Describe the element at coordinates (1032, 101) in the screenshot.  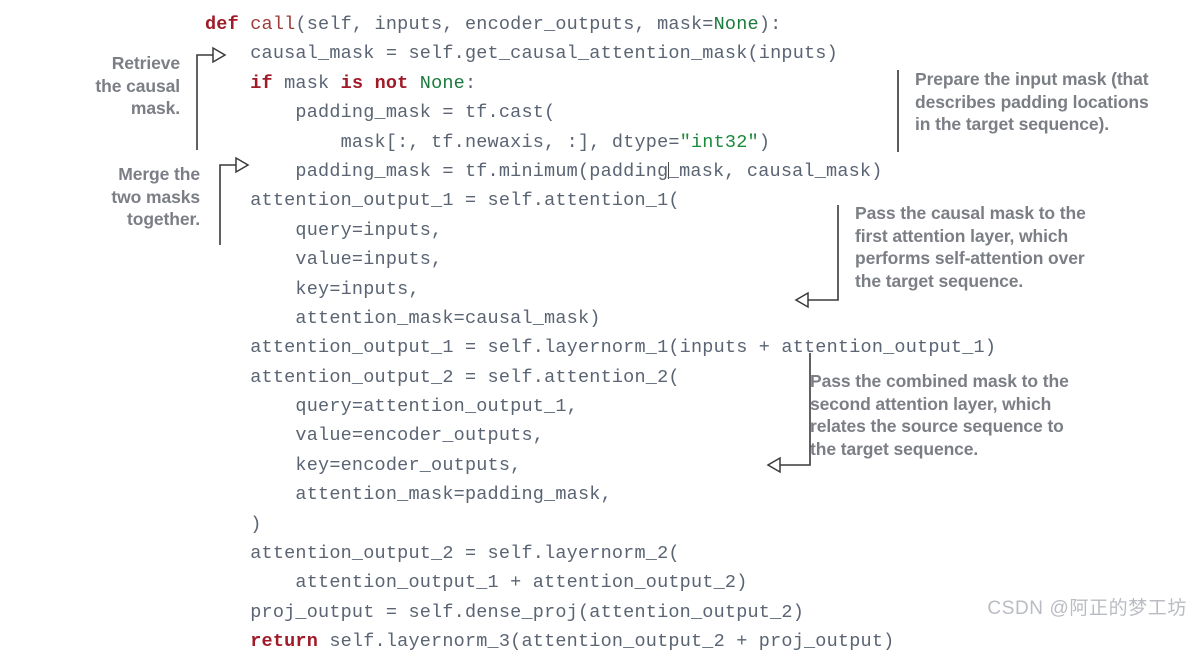
I see `annotation-line: describes padding locations` at that location.